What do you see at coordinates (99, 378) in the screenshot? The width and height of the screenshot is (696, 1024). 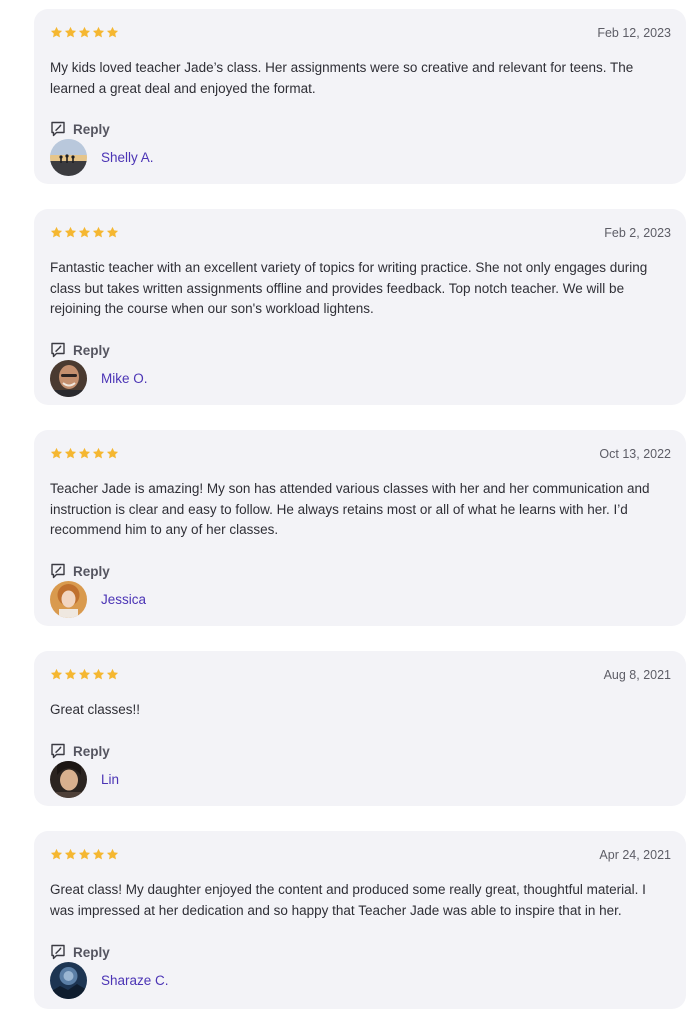 I see `review-author: Mike O.` at bounding box center [99, 378].